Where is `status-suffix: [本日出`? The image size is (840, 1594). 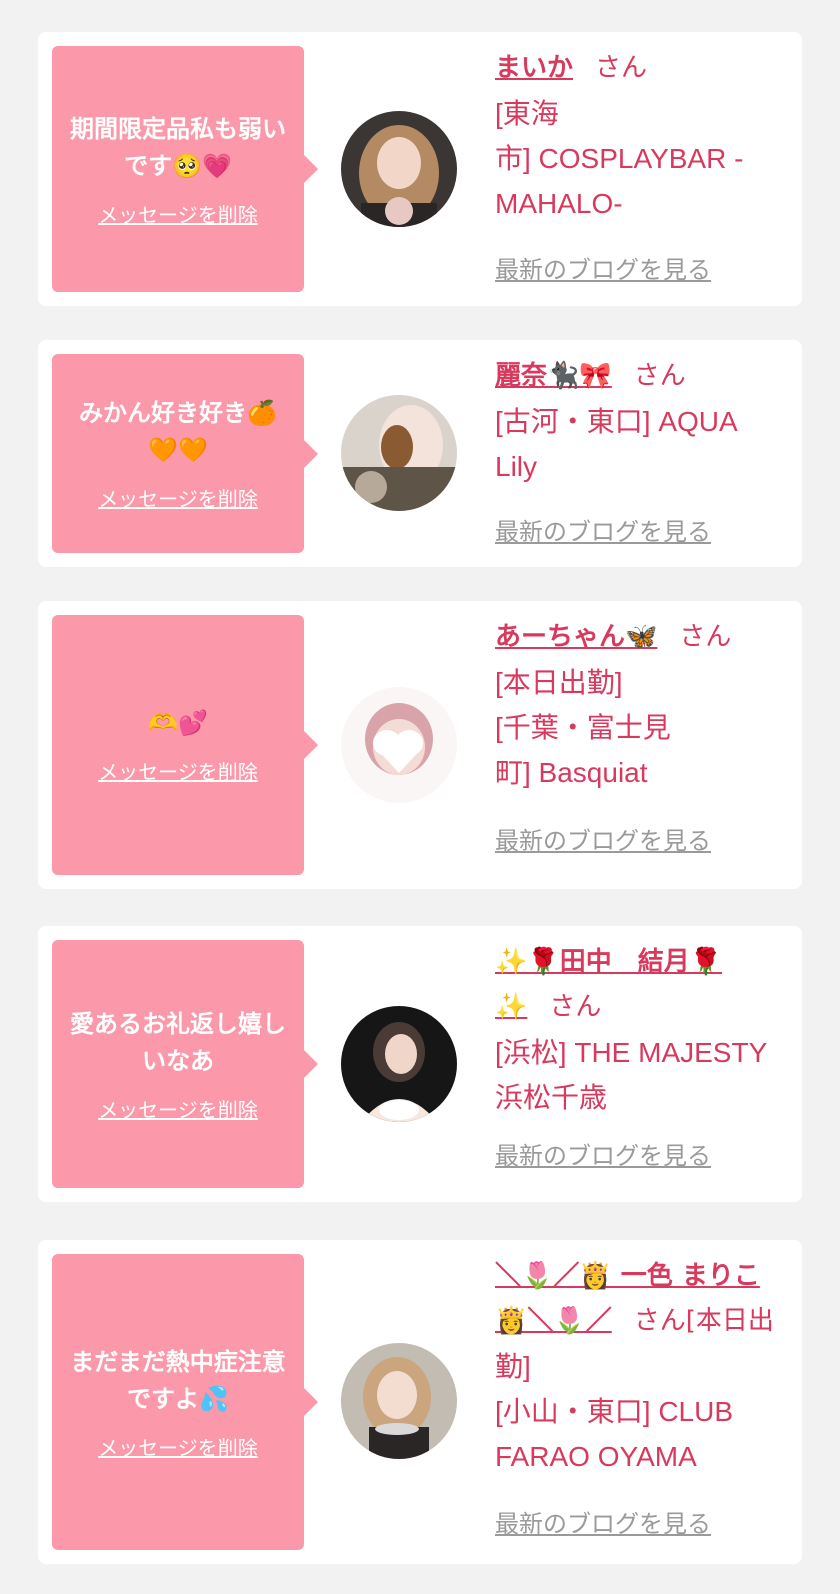
status-suffix: [本日出 is located at coordinates (729, 1321).